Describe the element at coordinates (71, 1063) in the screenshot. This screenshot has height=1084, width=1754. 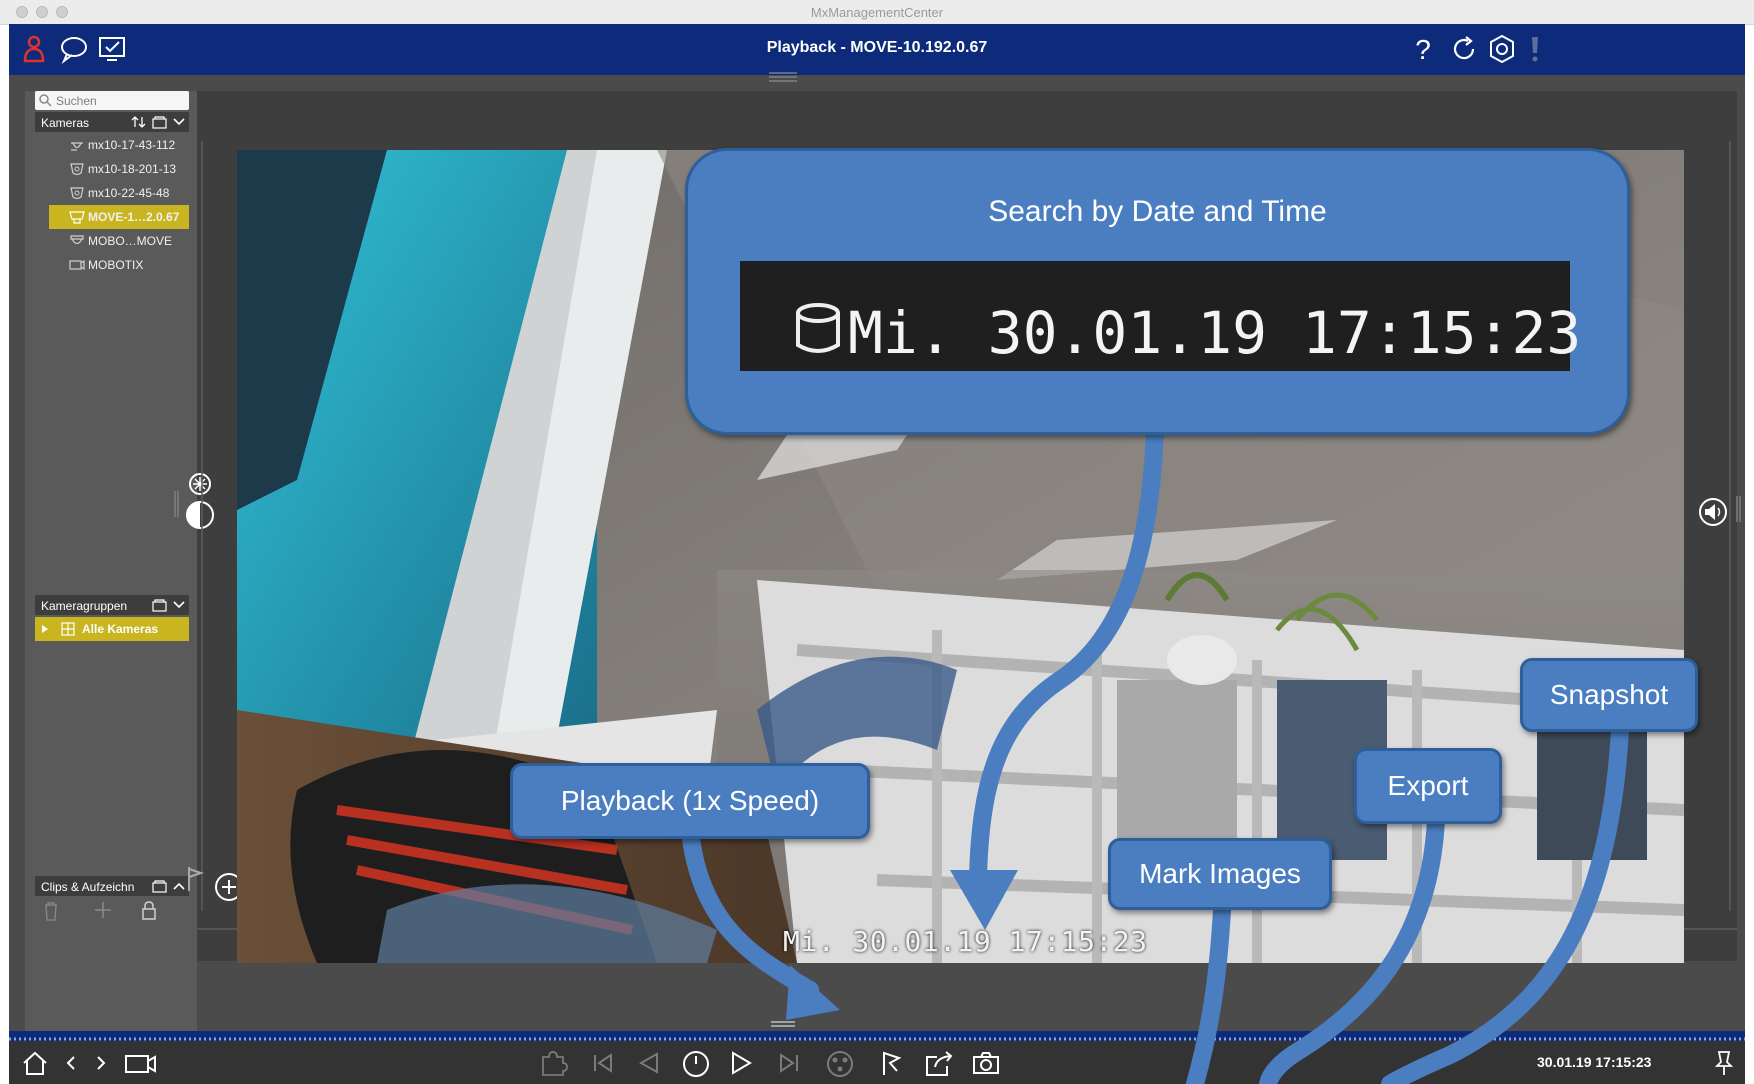
I see `back-icon` at that location.